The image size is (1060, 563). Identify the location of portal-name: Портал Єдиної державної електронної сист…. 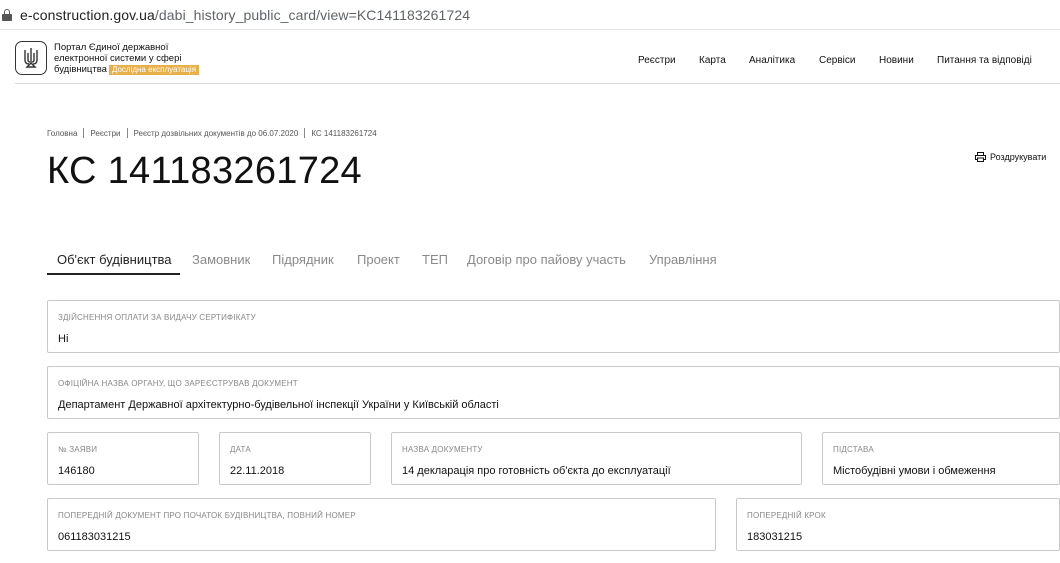
(134, 58).